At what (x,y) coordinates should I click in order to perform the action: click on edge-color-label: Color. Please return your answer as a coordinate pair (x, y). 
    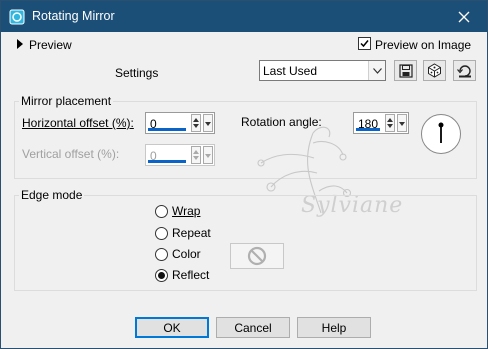
    Looking at the image, I should click on (186, 254).